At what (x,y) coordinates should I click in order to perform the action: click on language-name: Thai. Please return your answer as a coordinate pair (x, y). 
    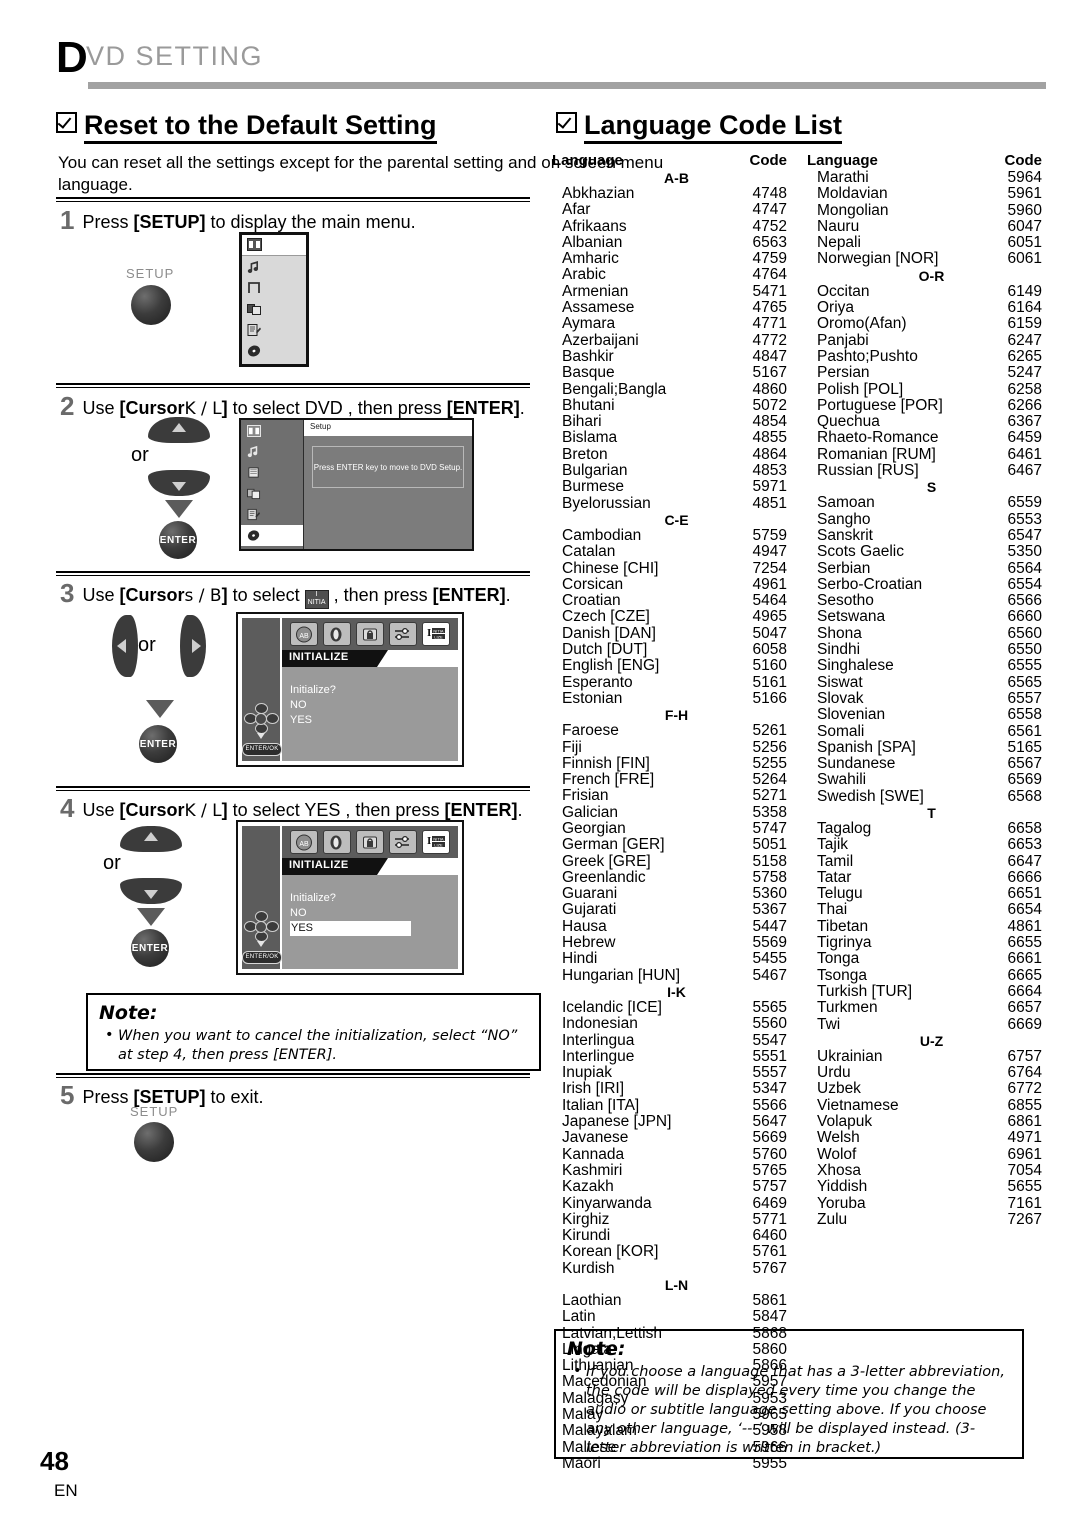
    Looking at the image, I should click on (832, 910).